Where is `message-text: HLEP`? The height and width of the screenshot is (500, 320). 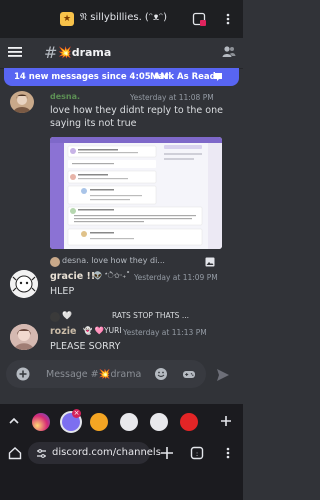
message-text: HLEP is located at coordinates (62, 291).